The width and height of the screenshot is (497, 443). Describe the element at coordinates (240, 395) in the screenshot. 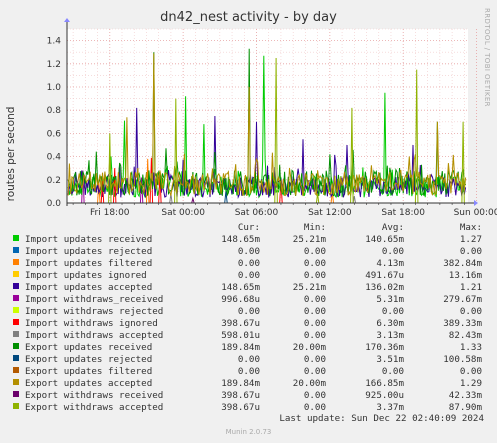

I see `legend-value-cur: 398.67u` at that location.